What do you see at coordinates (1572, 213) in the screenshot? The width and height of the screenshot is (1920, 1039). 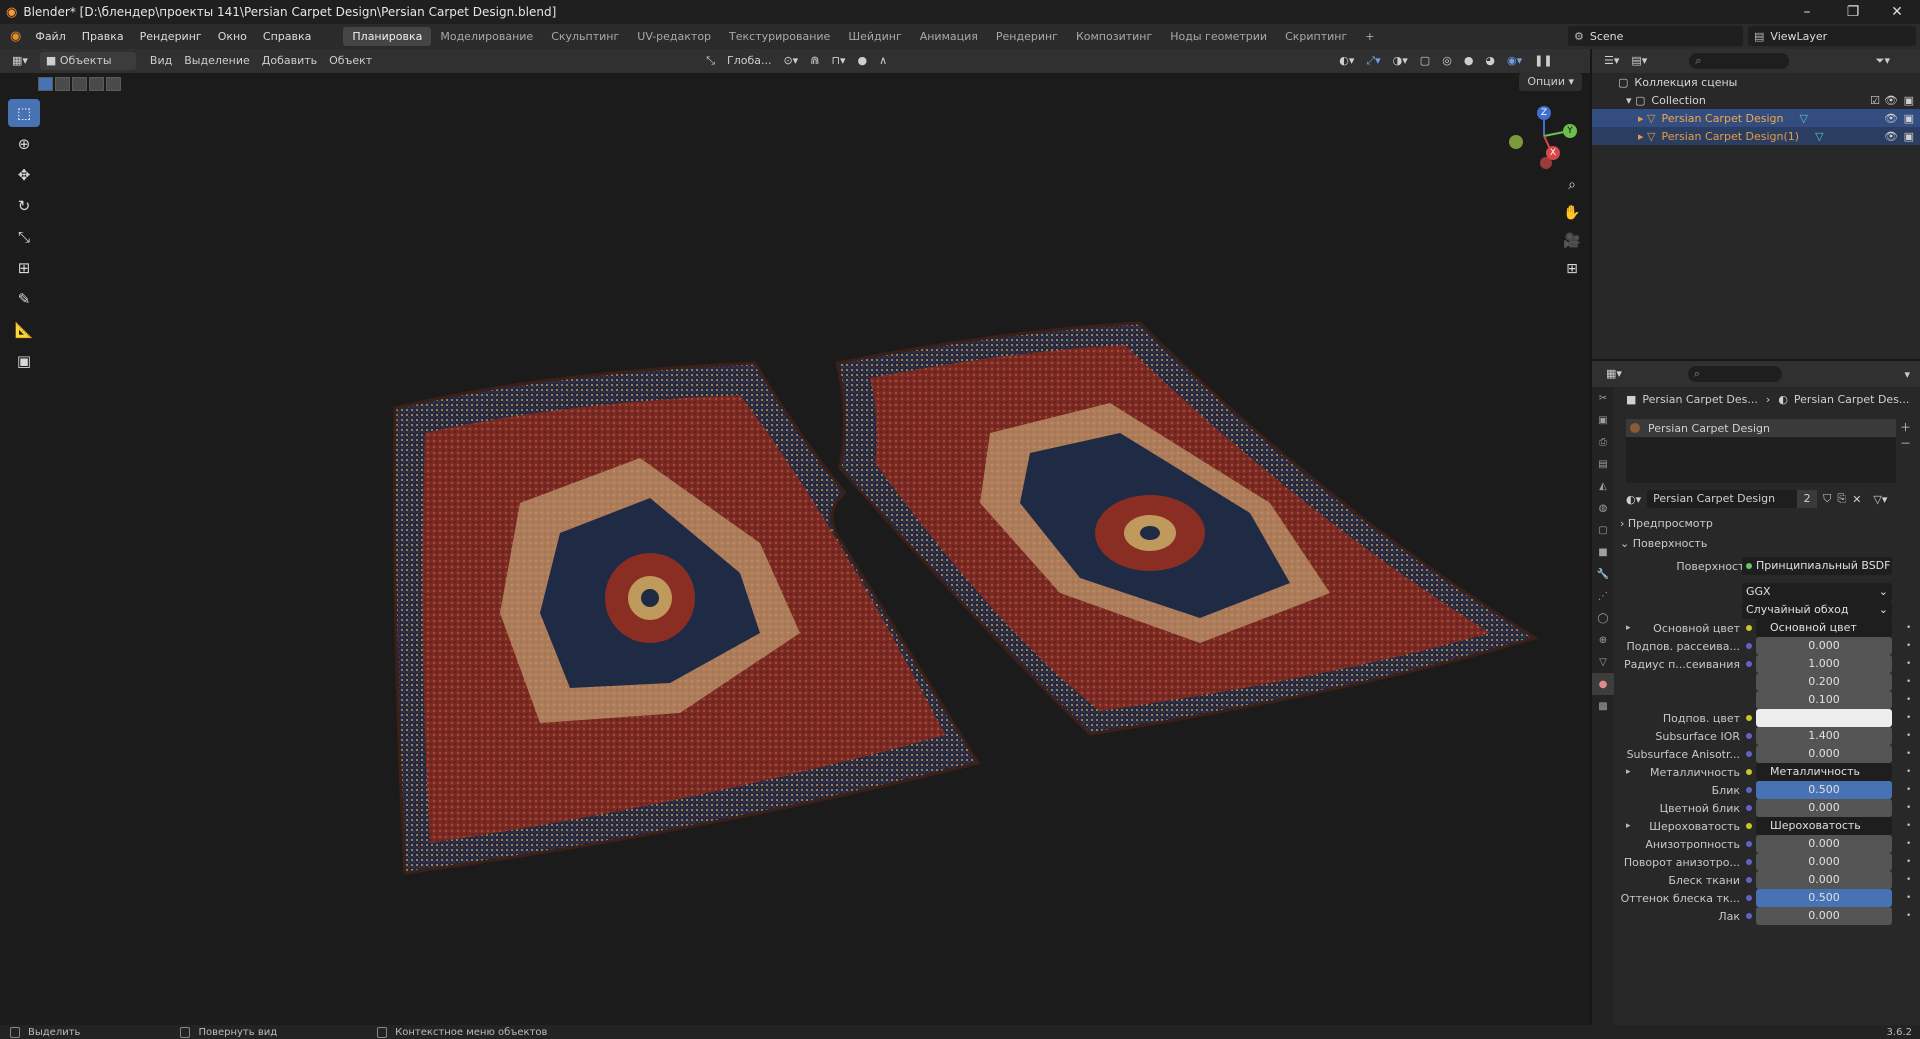 I see `pan-hand-icon: ✋` at bounding box center [1572, 213].